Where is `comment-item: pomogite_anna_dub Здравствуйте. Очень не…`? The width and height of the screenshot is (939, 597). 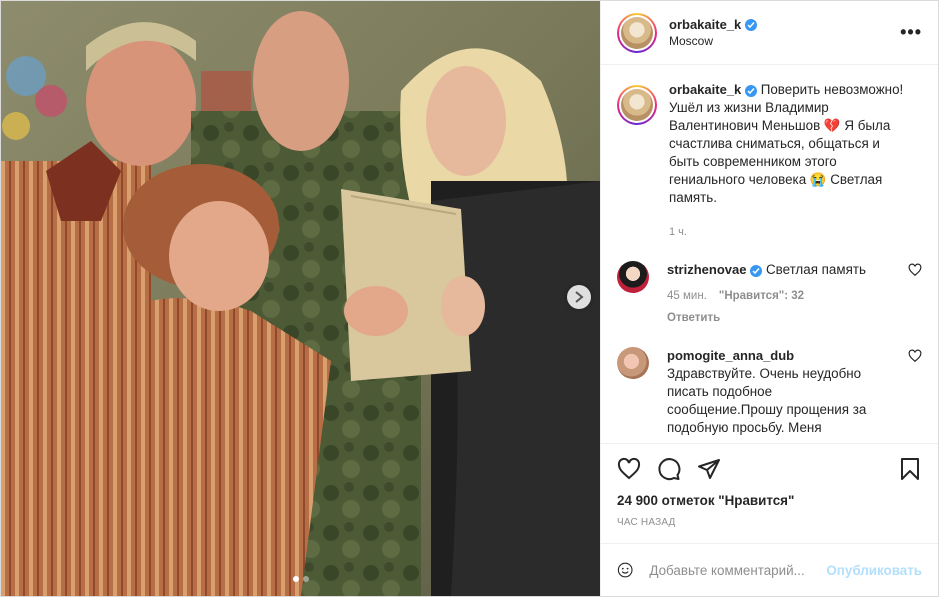 comment-item: pomogite_anna_dub Здравствуйте. Очень не… is located at coordinates (769, 392).